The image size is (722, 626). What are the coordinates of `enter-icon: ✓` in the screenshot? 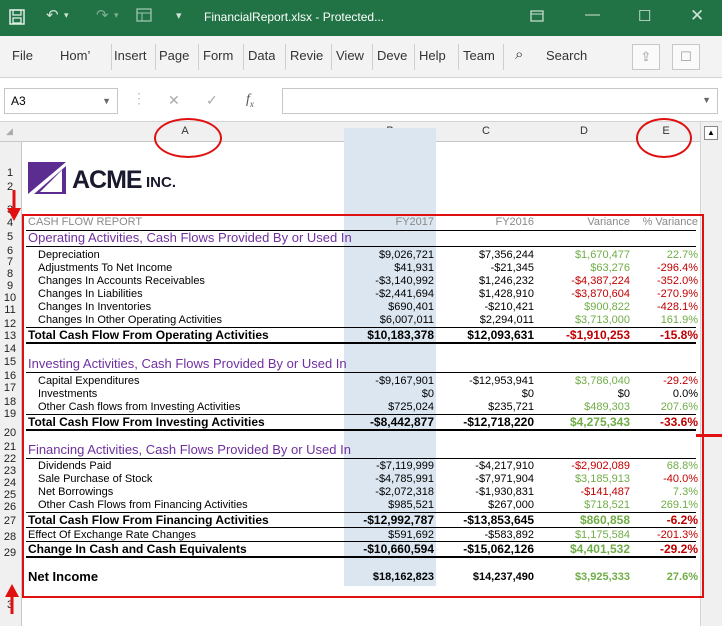 It's located at (212, 100).